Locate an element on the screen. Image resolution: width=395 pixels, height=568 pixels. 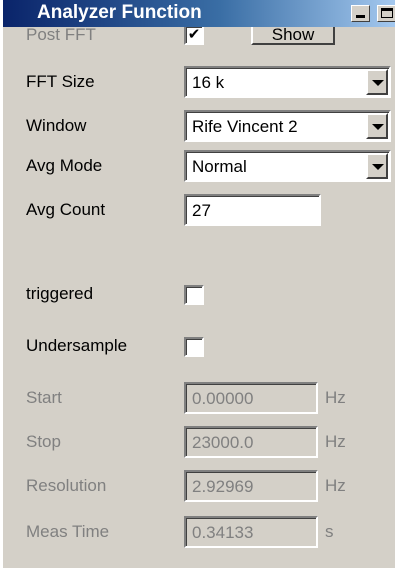
triggered-checkbox is located at coordinates (194, 295).